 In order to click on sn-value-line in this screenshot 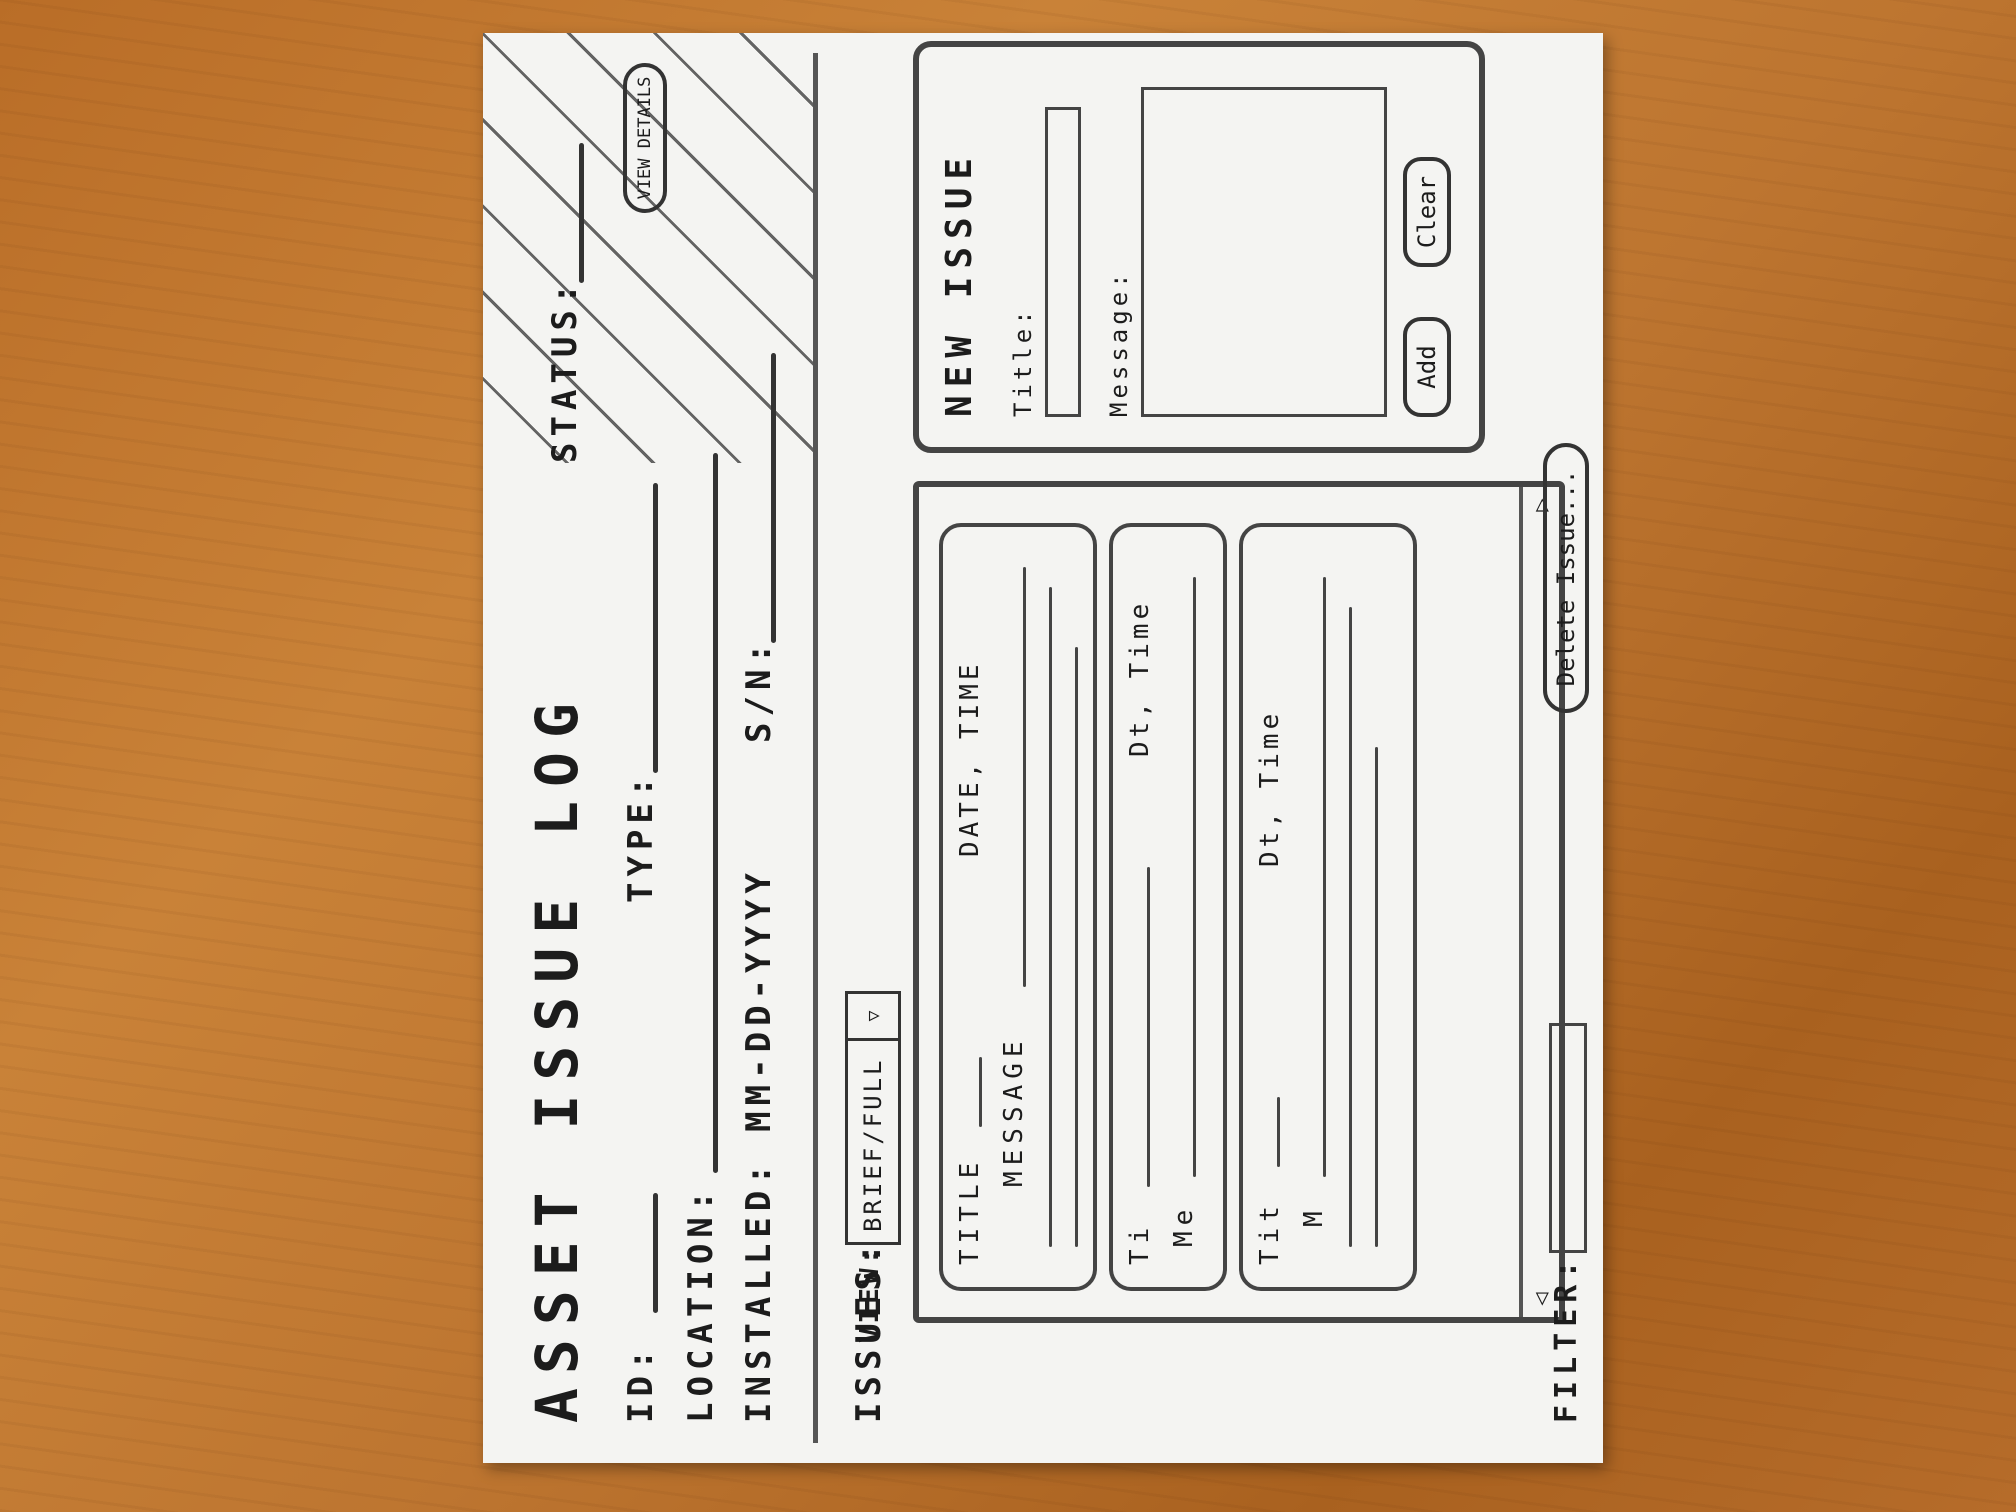, I will do `click(773, 498)`.